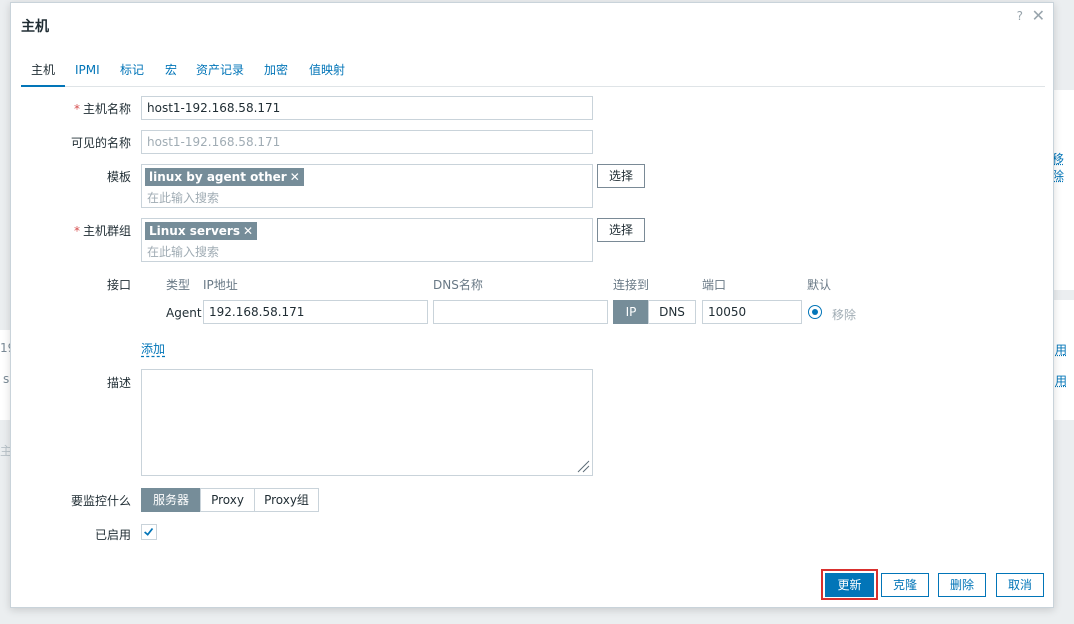 This screenshot has height=624, width=1074. What do you see at coordinates (367, 422) in the screenshot?
I see `description-textarea` at bounding box center [367, 422].